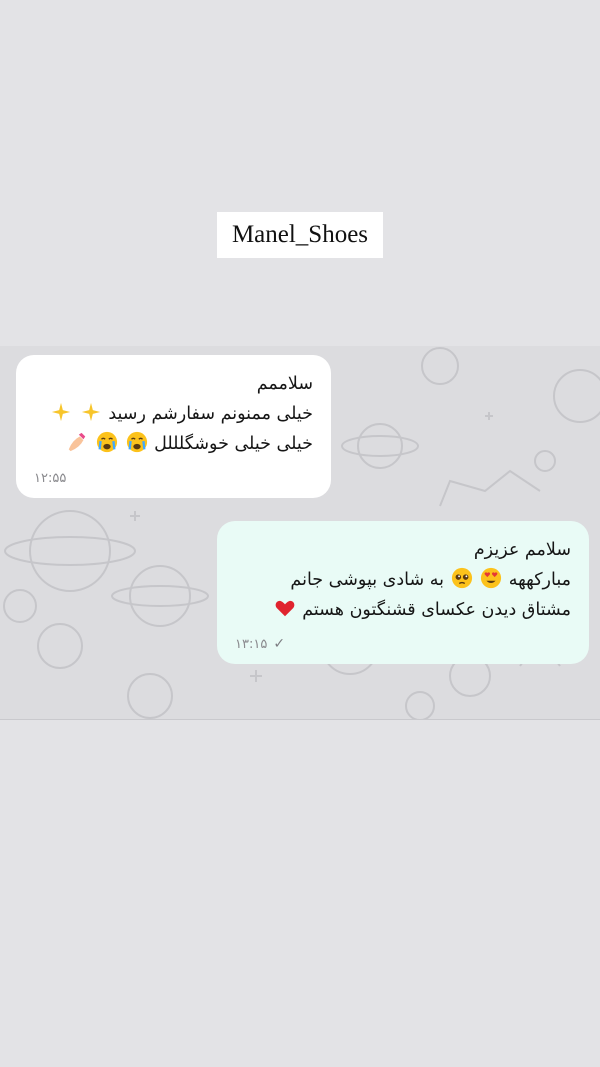 This screenshot has height=1067, width=600. I want to click on message-text: خیلی ممنونم سفارشم رسید, so click(210, 414).